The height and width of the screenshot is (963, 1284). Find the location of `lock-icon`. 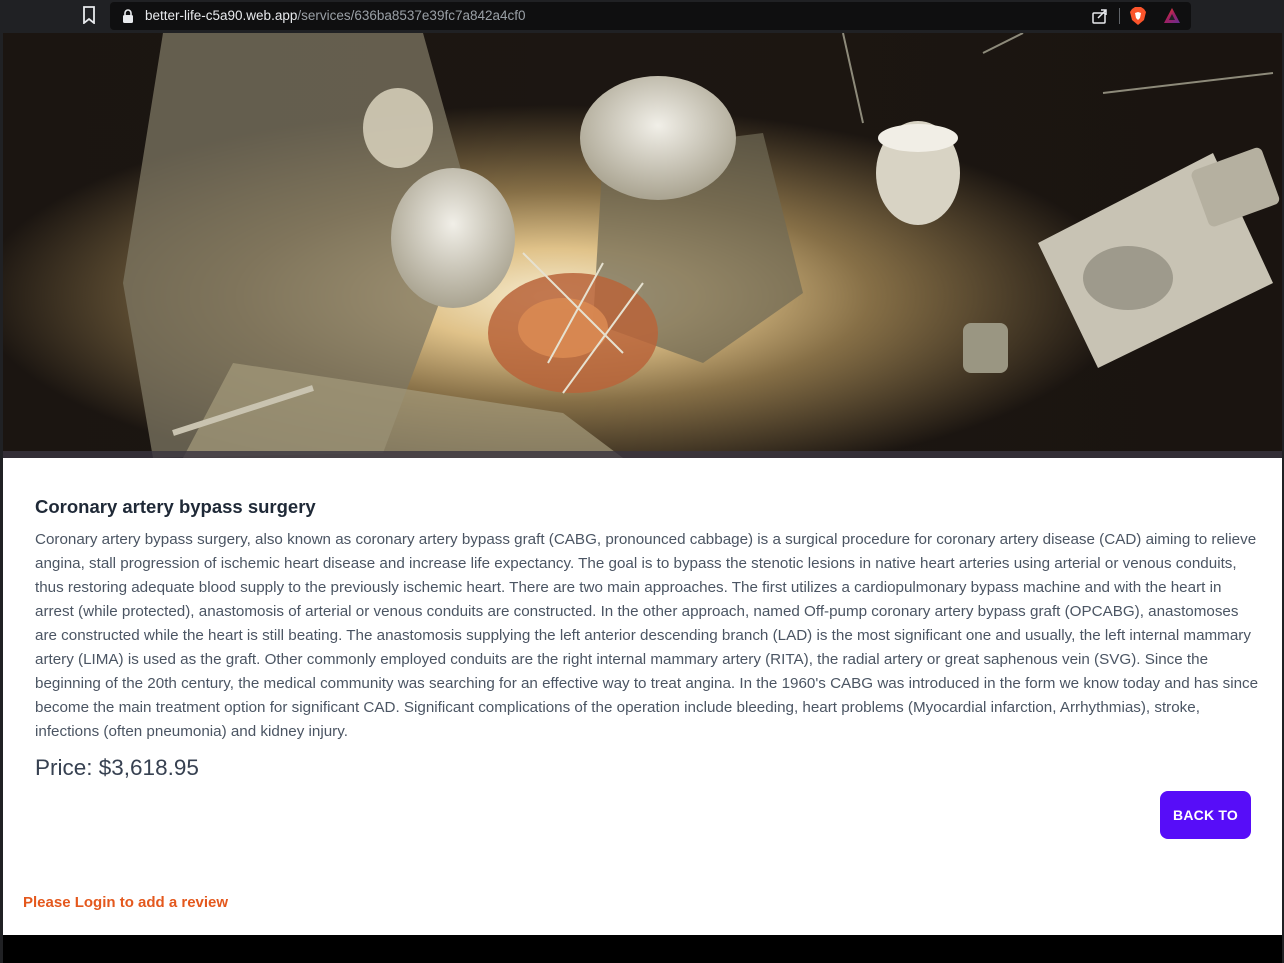

lock-icon is located at coordinates (128, 16).